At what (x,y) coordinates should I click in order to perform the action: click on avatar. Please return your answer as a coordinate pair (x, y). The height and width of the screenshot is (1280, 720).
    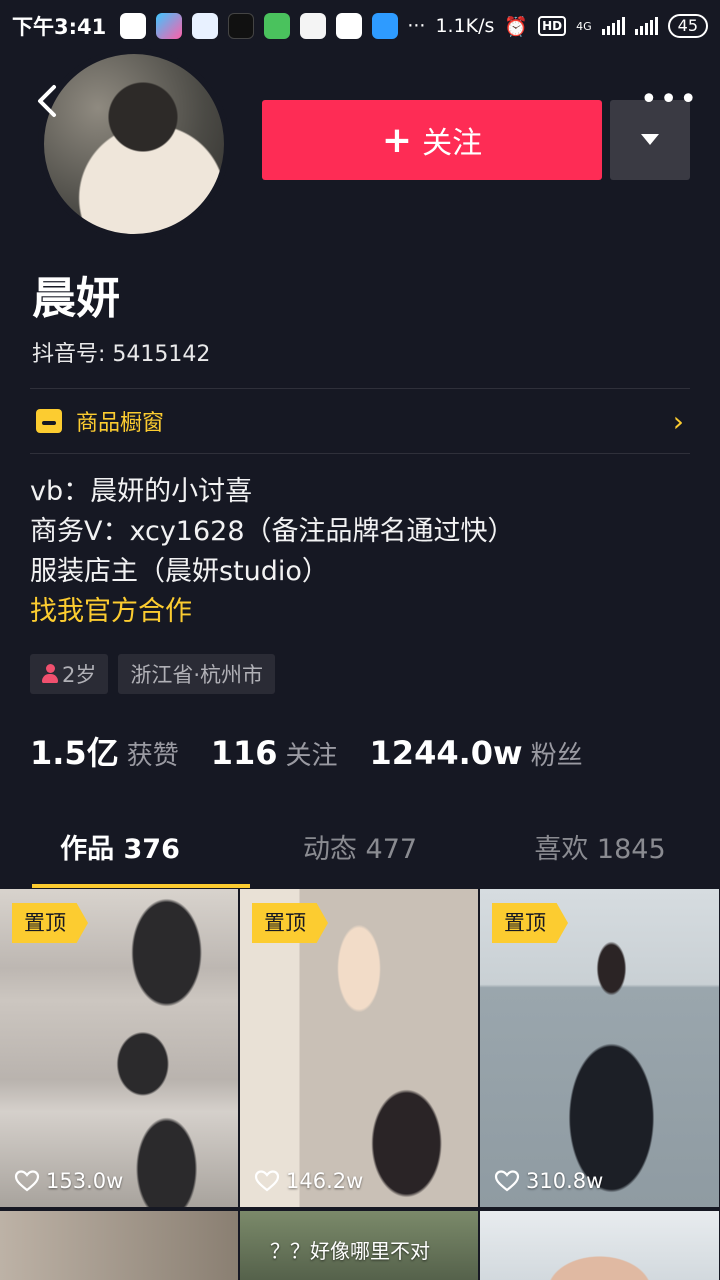
    Looking at the image, I should click on (134, 144).